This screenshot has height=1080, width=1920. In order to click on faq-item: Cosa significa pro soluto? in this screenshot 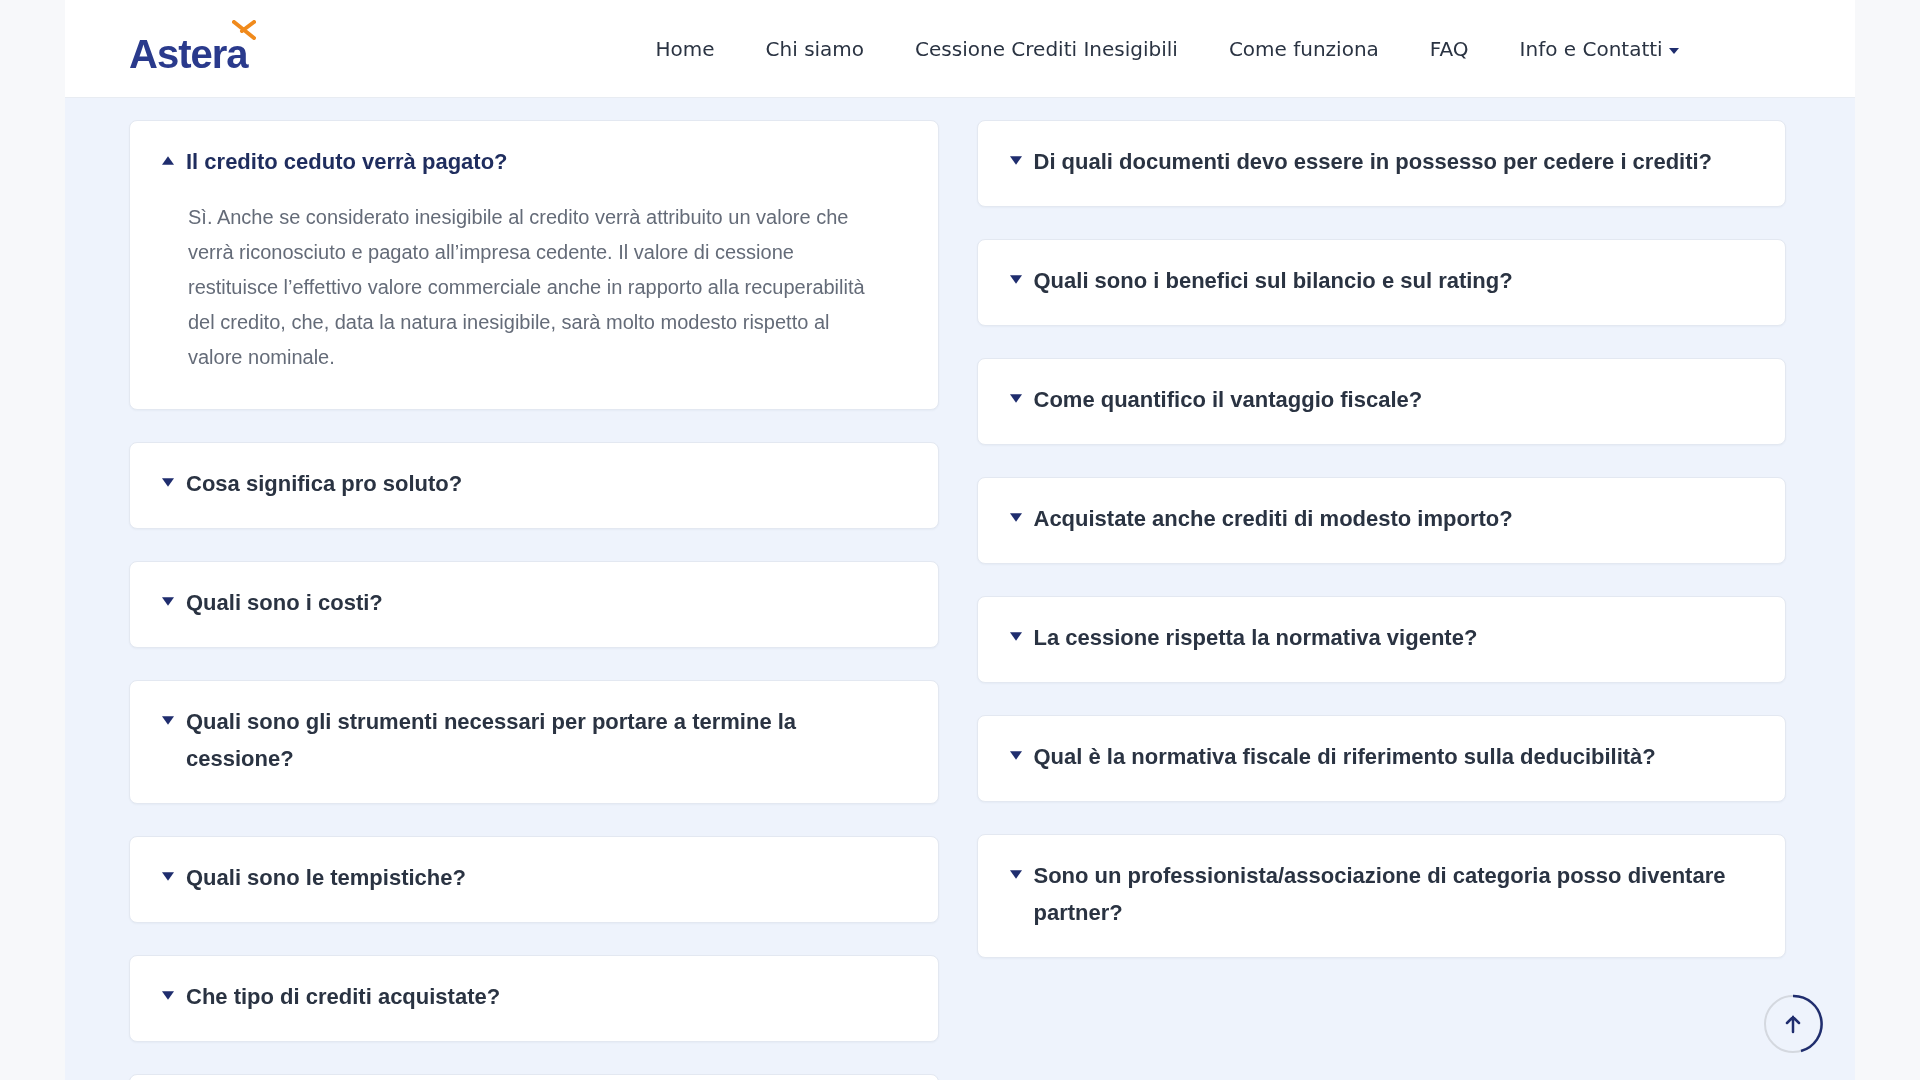, I will do `click(534, 485)`.